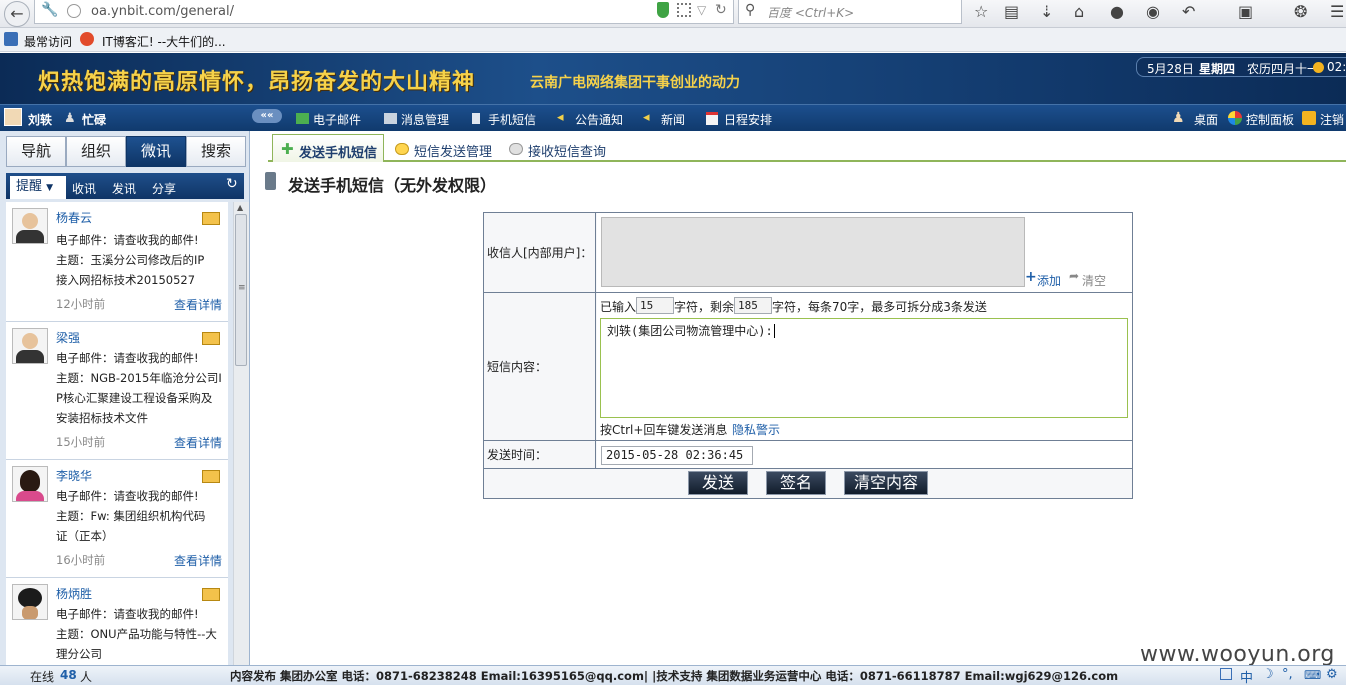 The height and width of the screenshot is (685, 1346). I want to click on user-name: 刘轶, so click(40, 119).